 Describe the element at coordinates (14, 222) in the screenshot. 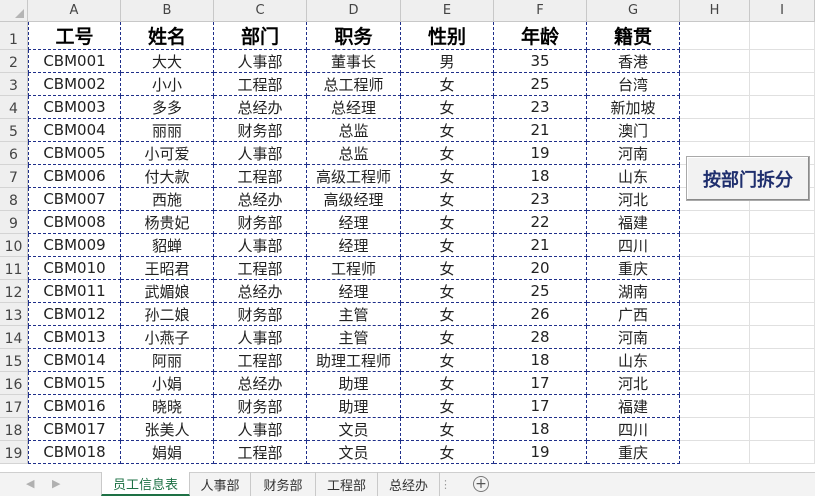

I see `row-header-9: 9` at that location.